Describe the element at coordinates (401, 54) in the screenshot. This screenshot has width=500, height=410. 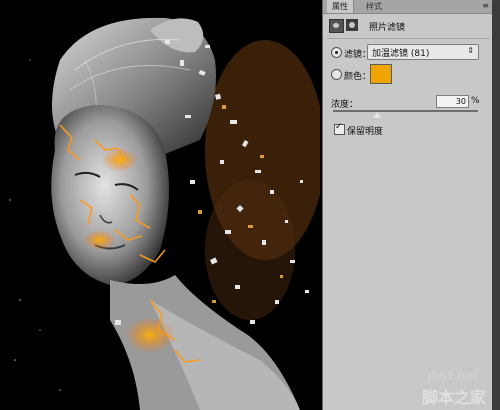
I see `filter-select-value: 加温滤镜 (81)` at that location.